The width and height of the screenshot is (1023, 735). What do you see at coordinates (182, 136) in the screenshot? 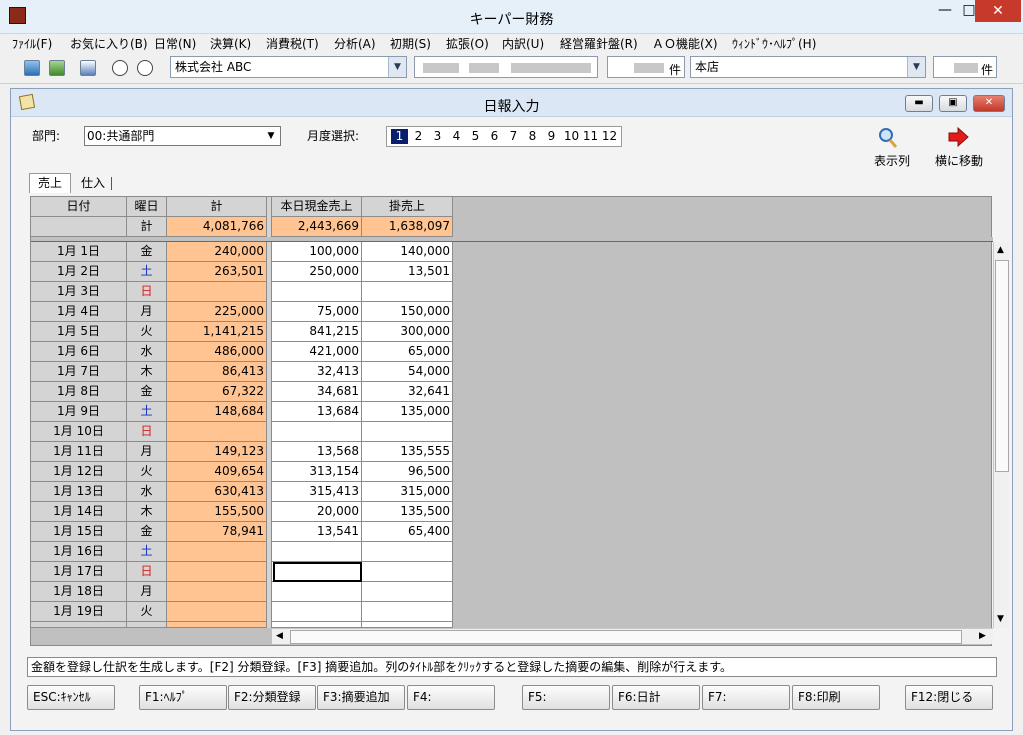
I see `dept-select: 00:共通部門 ▼` at bounding box center [182, 136].